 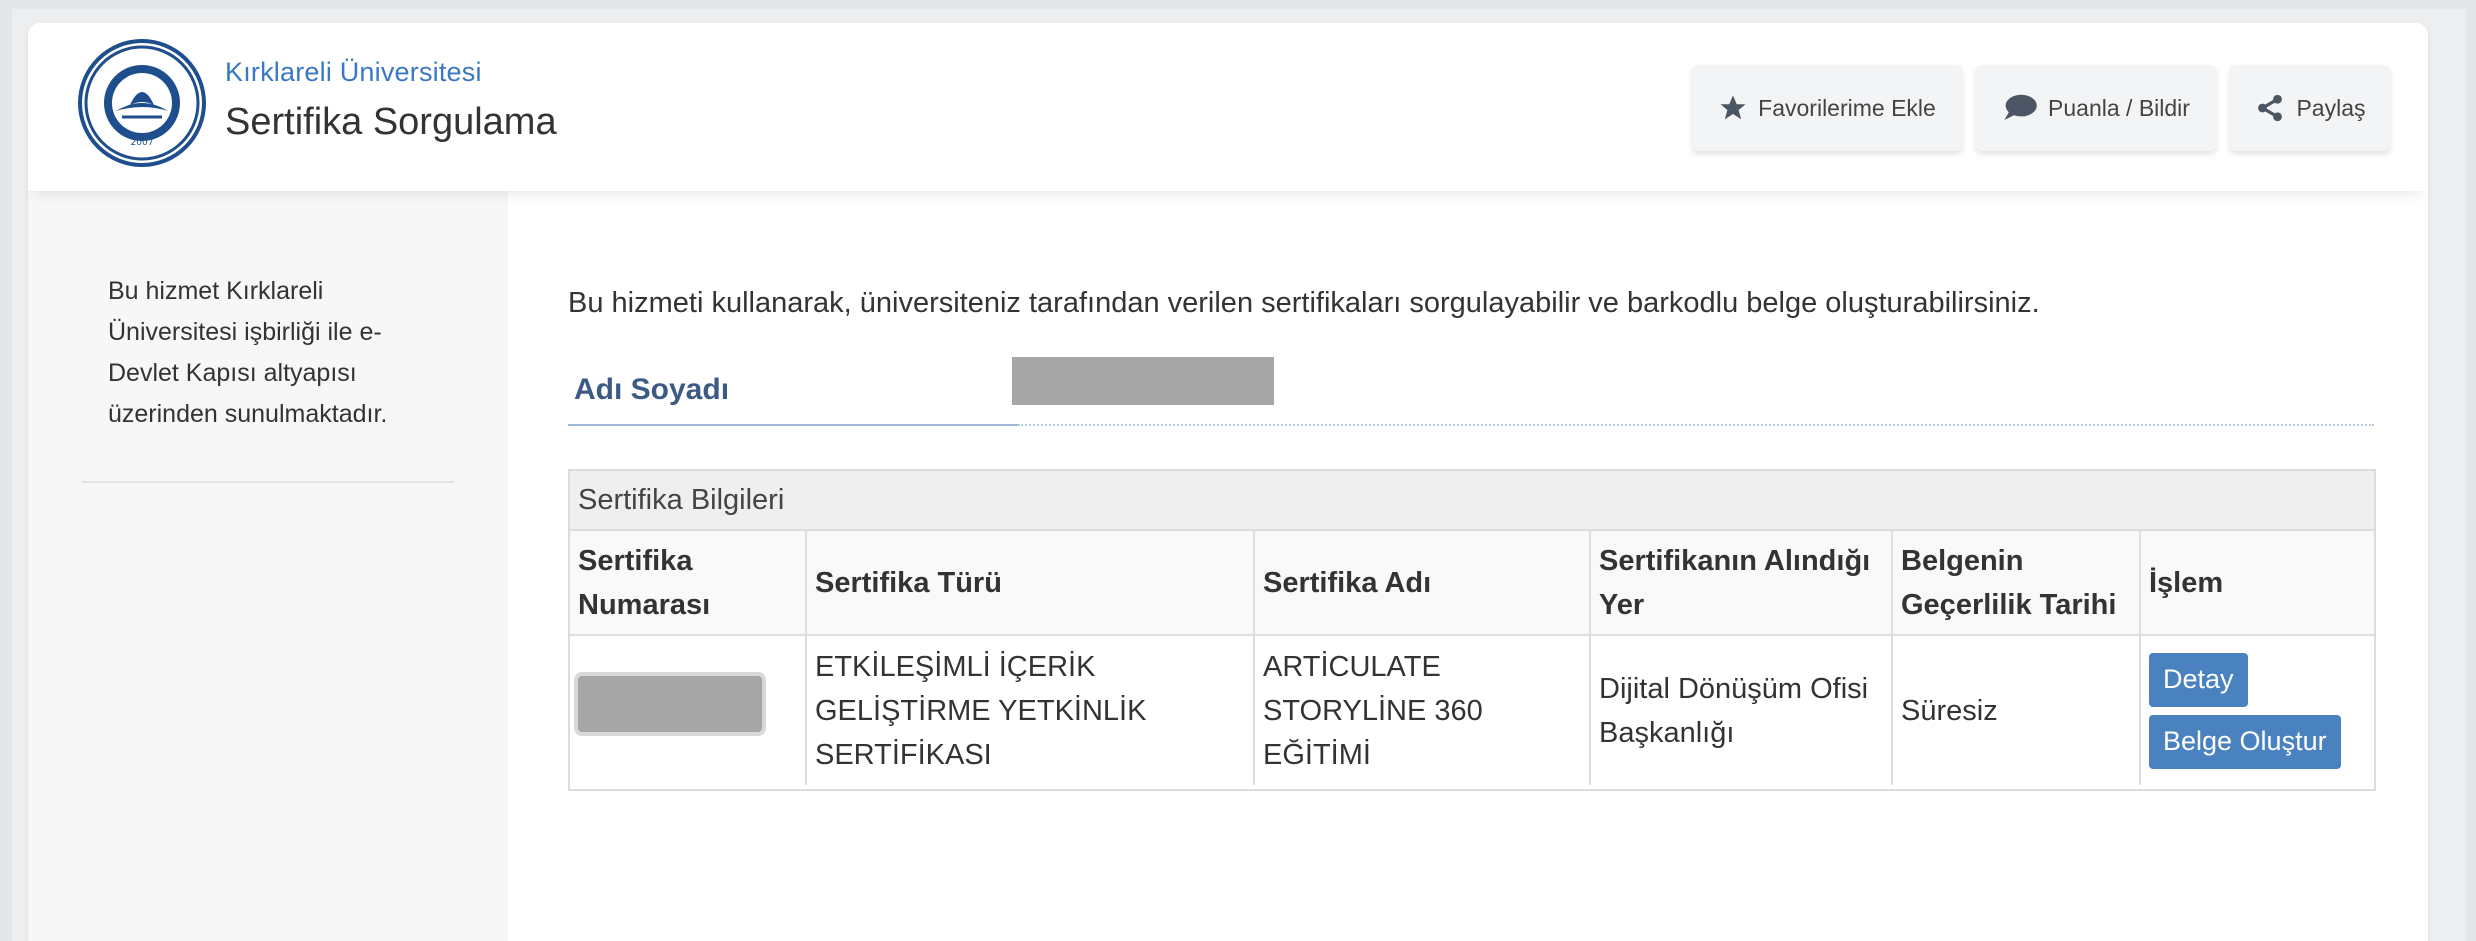 What do you see at coordinates (2016, 710) in the screenshot?
I see `cell-validity: Süresiz` at bounding box center [2016, 710].